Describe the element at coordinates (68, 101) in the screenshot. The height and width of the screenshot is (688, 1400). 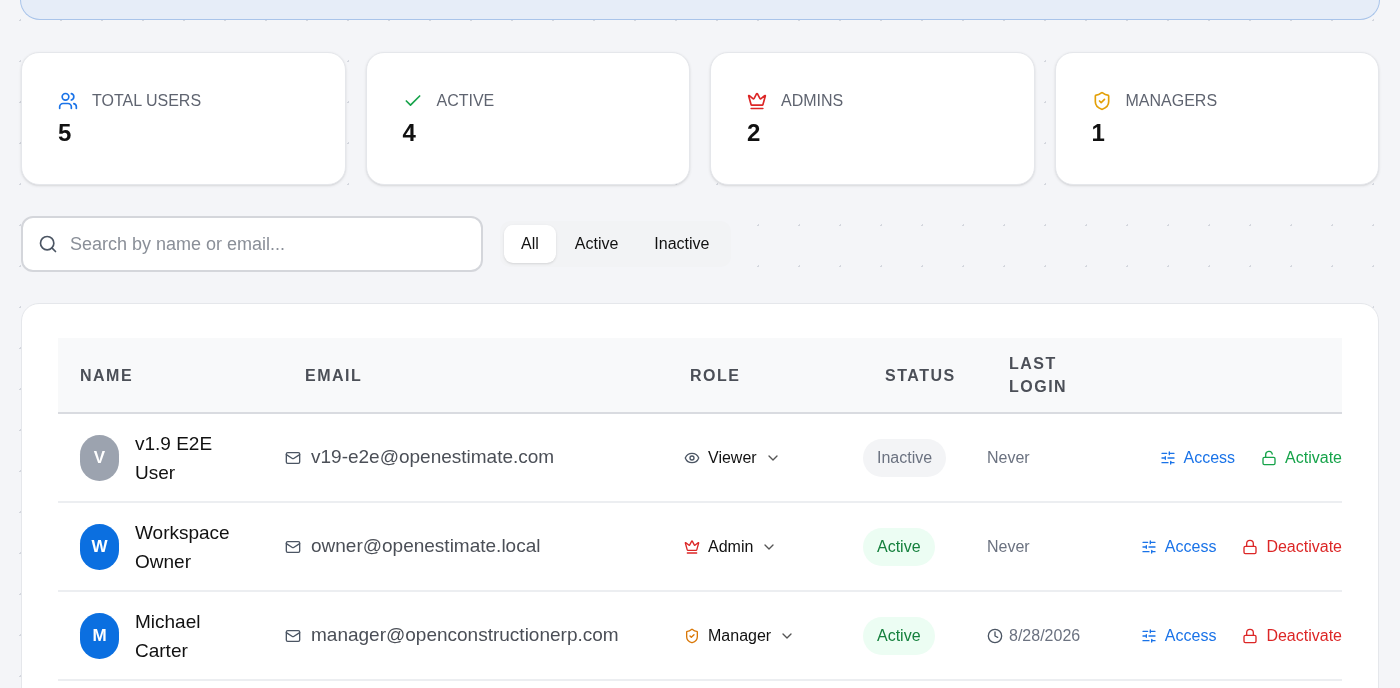
I see `users-icon` at that location.